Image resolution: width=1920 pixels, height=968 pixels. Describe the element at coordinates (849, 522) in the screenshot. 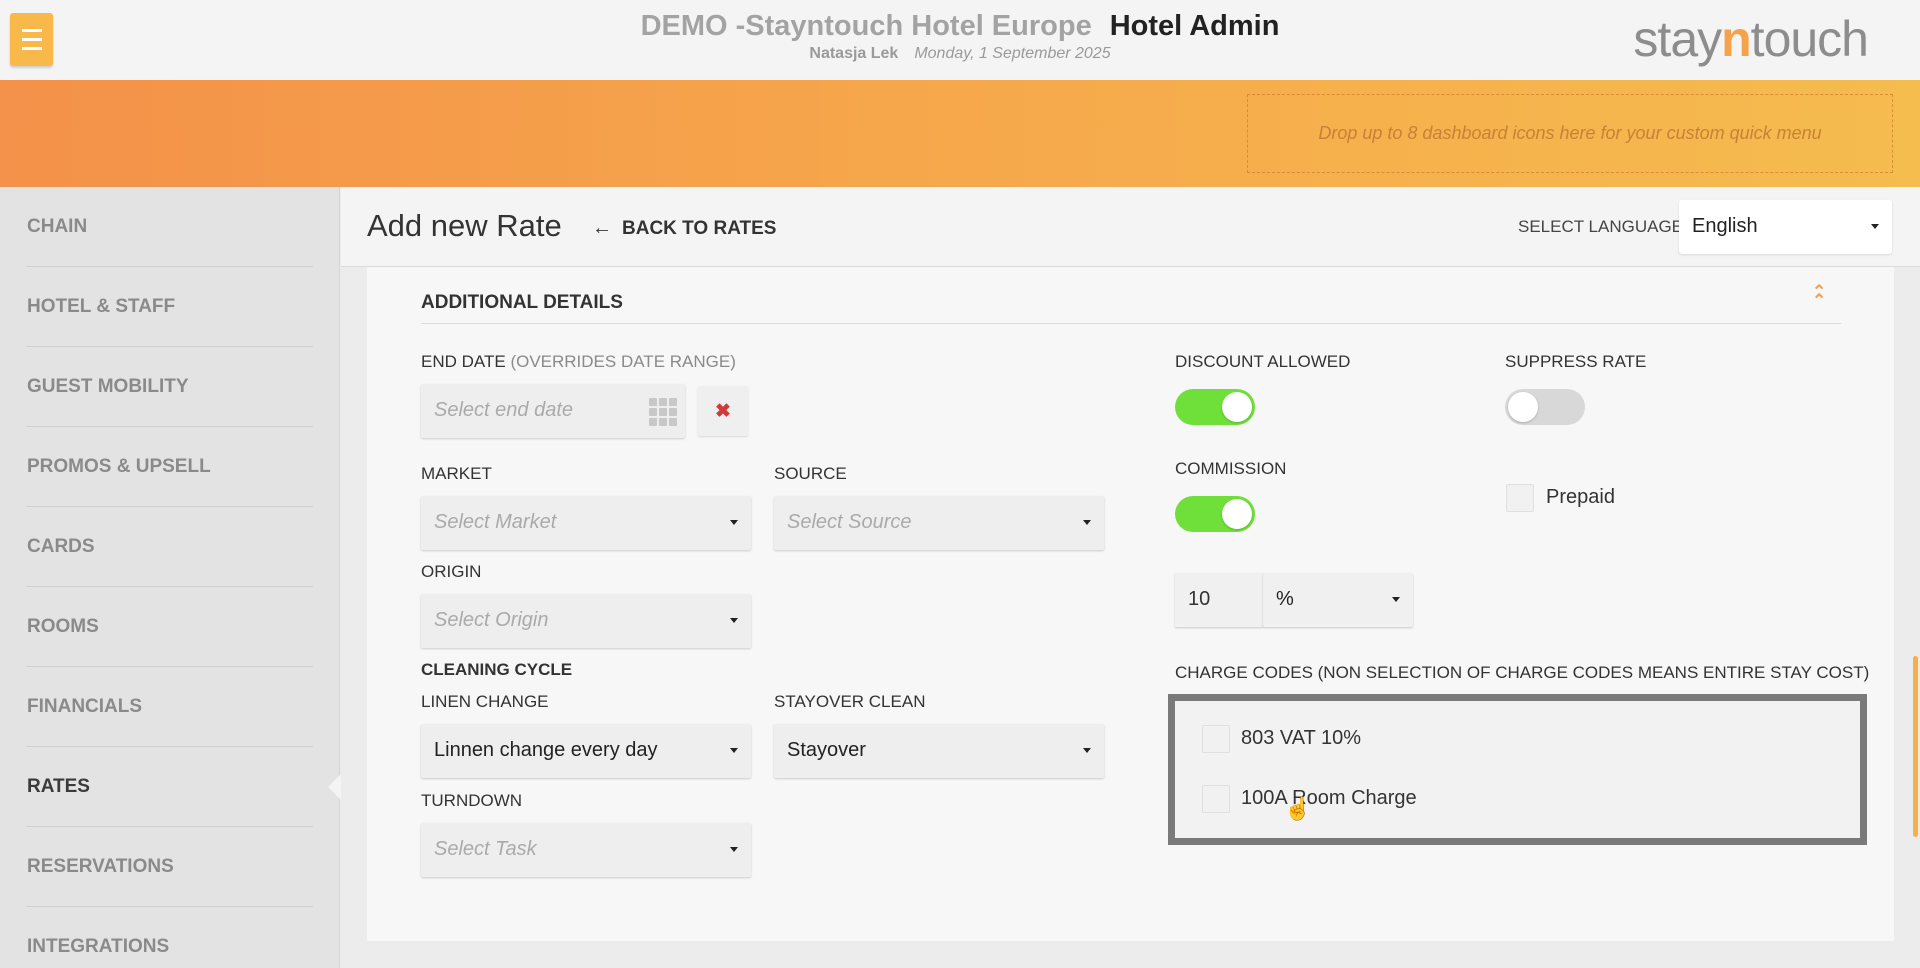

I see `source-placeholder: Select Source` at that location.